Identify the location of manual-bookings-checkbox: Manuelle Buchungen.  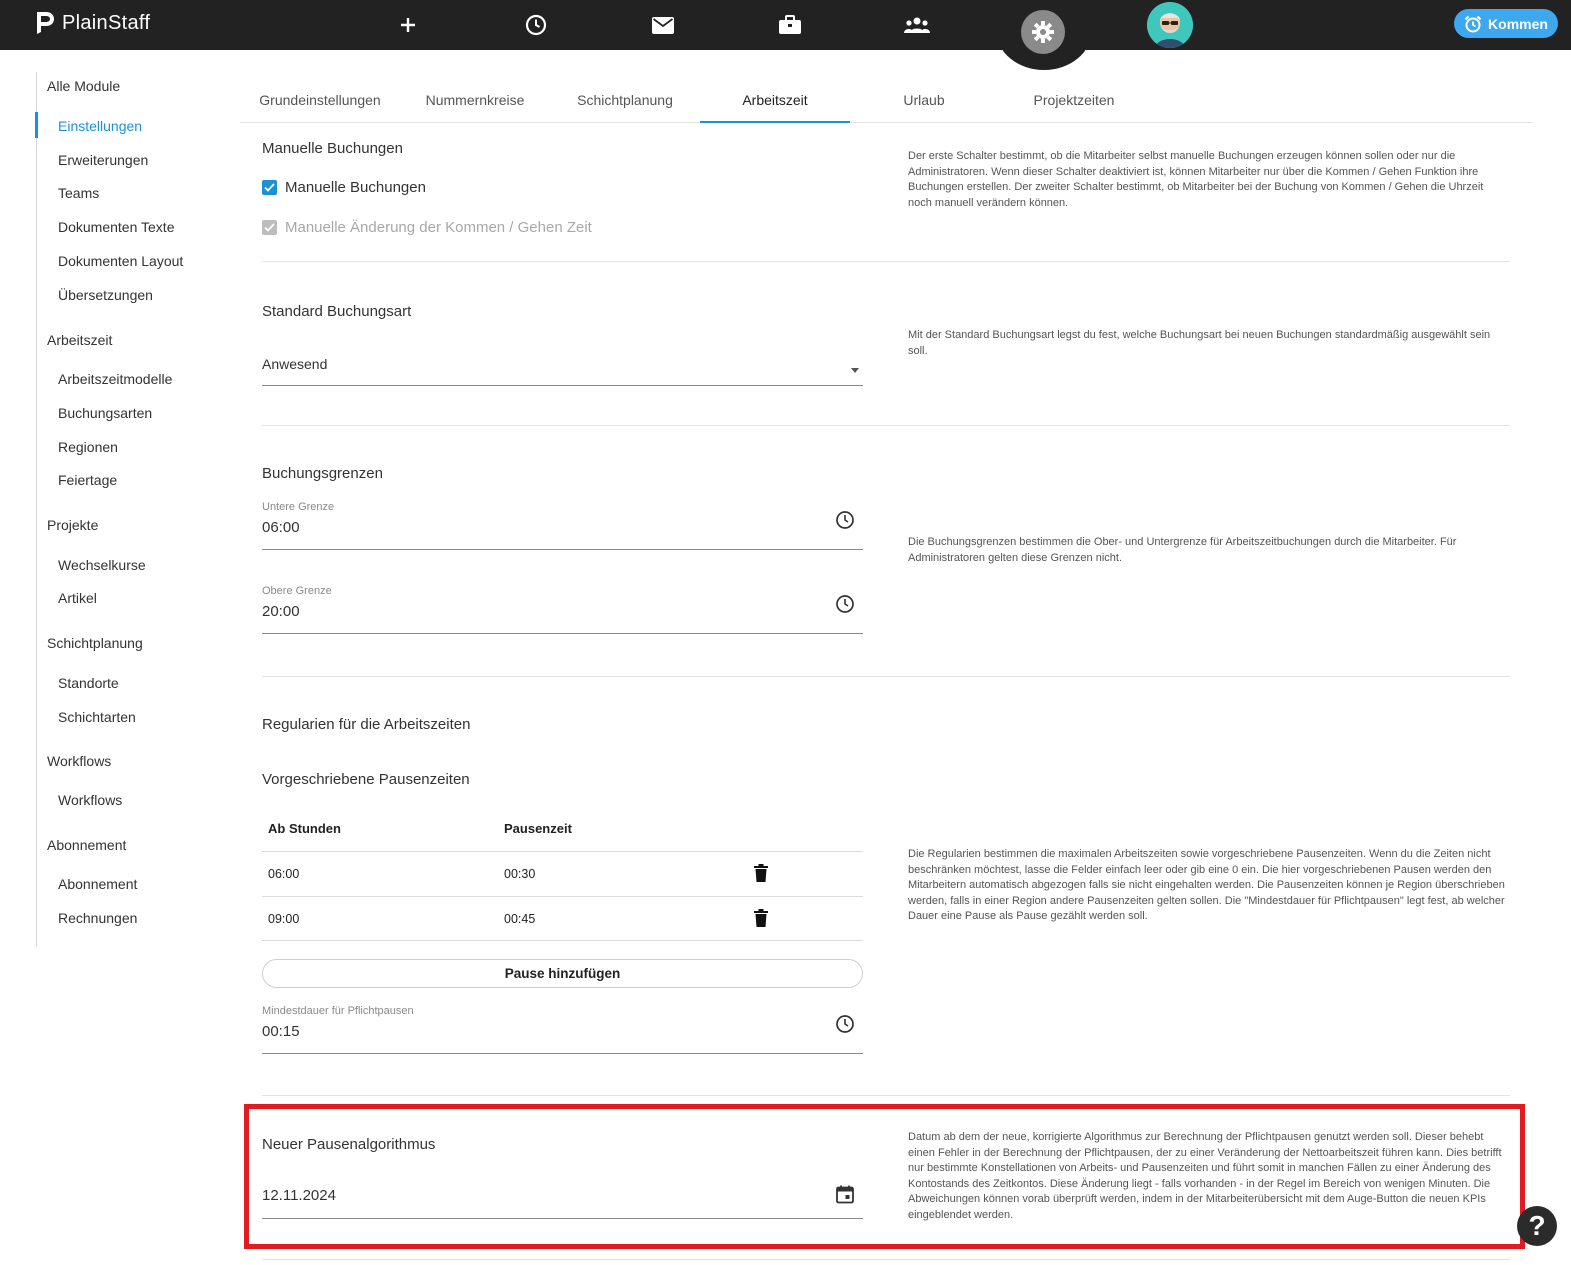
(344, 187).